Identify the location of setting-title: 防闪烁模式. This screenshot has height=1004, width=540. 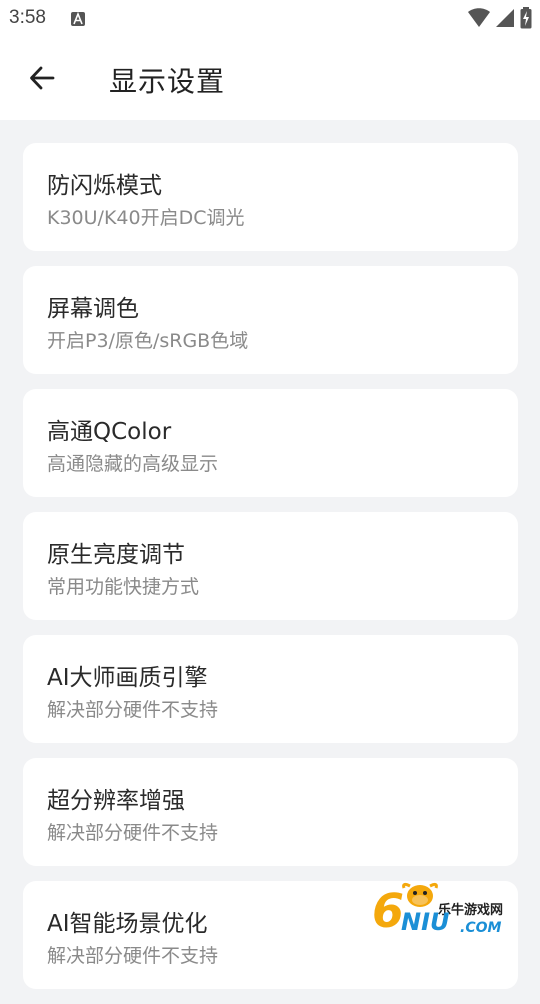
(104, 186).